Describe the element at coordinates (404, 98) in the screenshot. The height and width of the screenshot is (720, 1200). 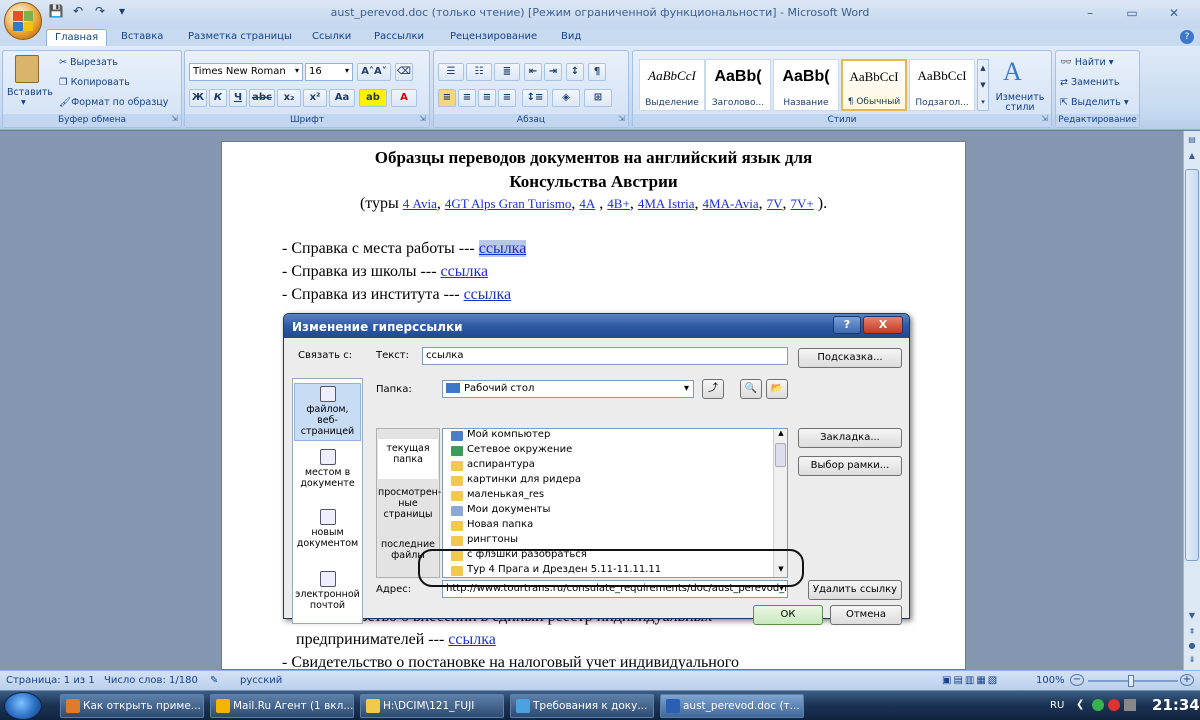
I see `font-color-icon: A` at that location.